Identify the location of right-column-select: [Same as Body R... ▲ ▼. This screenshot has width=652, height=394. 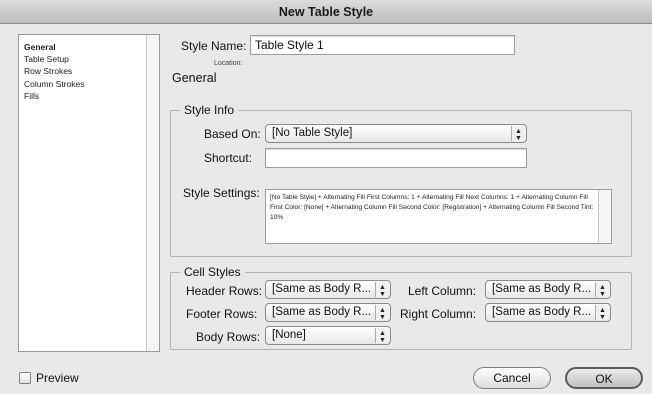
(548, 312).